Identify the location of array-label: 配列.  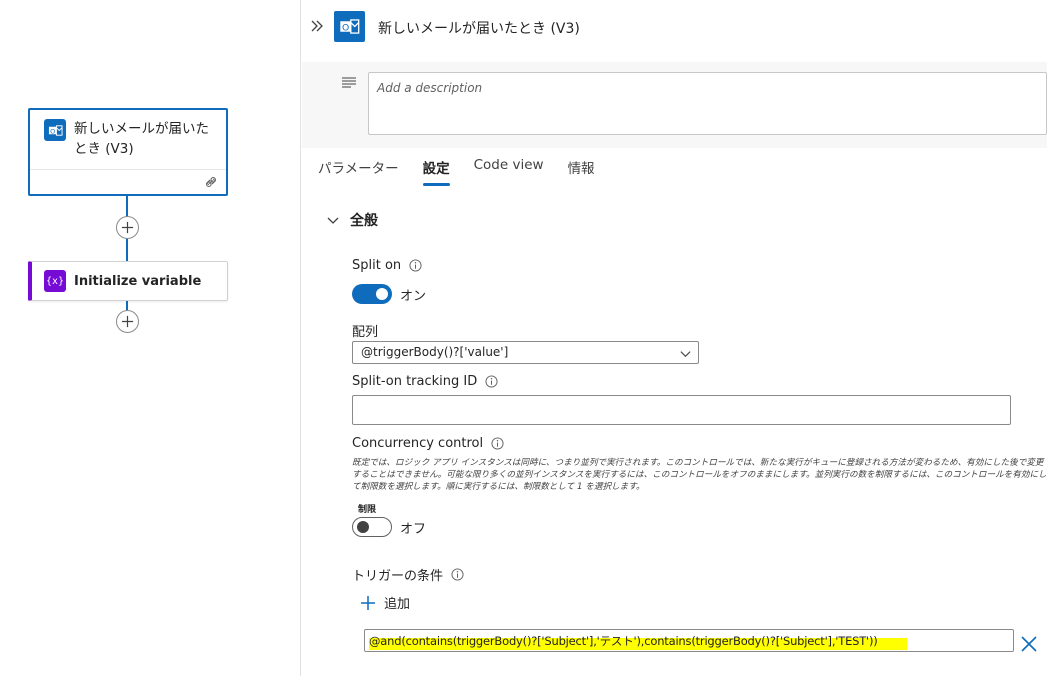
(365, 330).